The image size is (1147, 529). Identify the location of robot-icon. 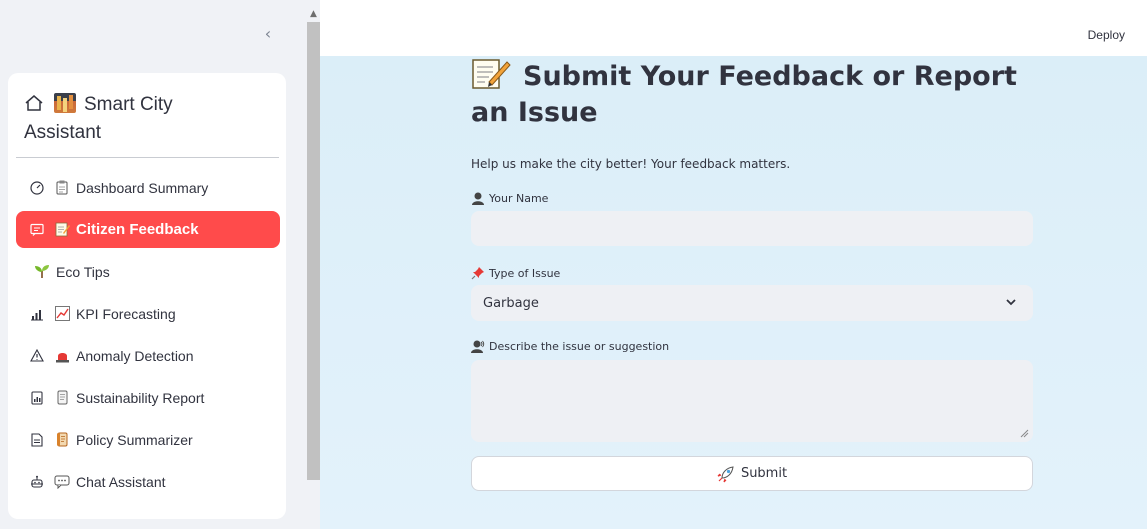
(37, 482).